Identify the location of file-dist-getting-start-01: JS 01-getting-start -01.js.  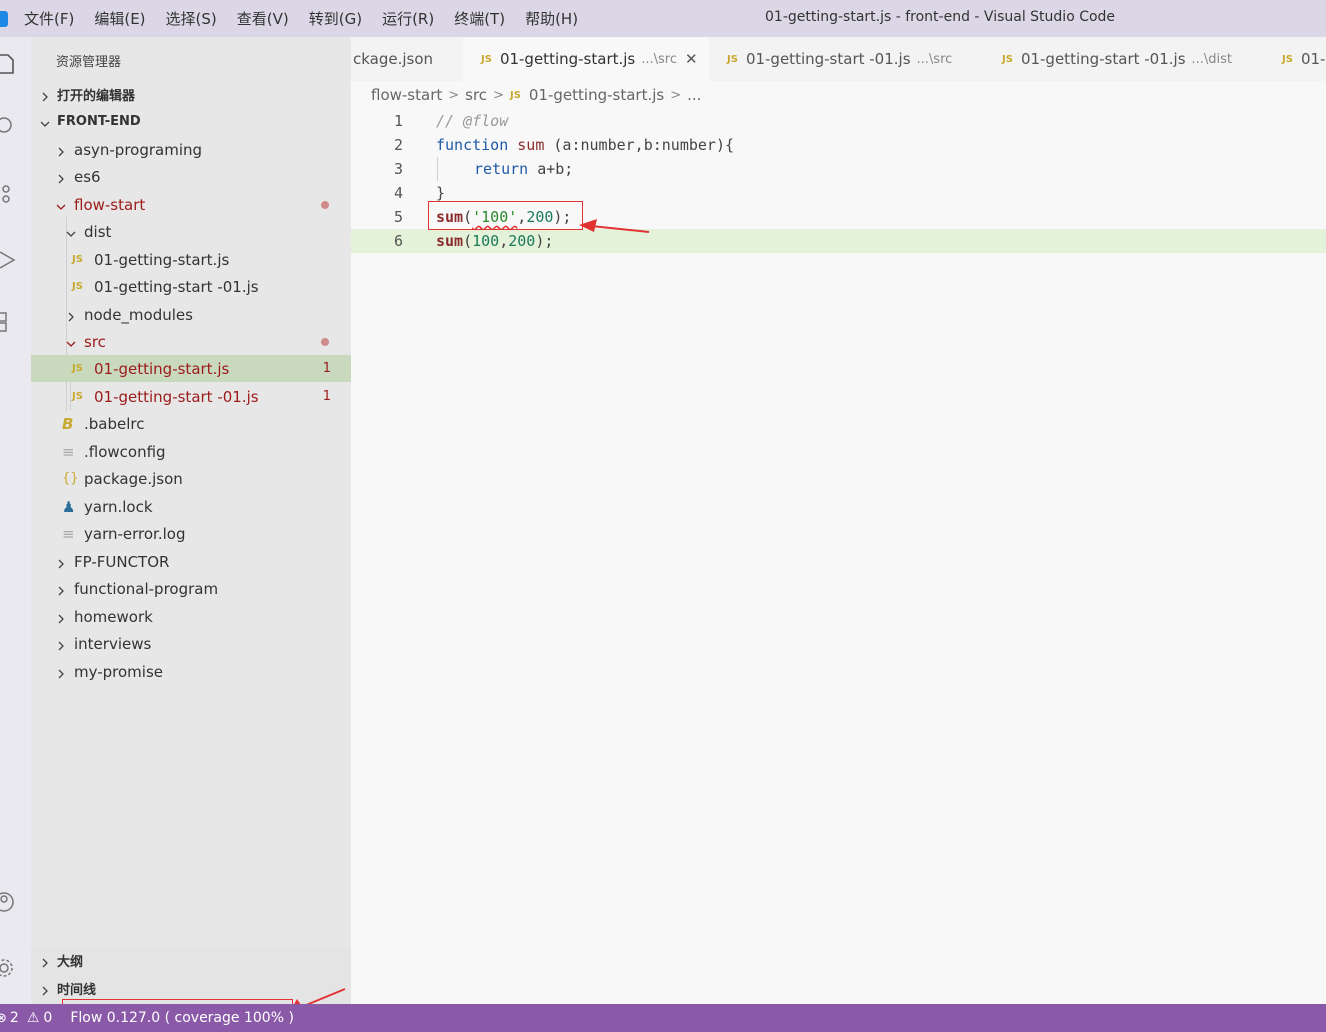
(191, 286).